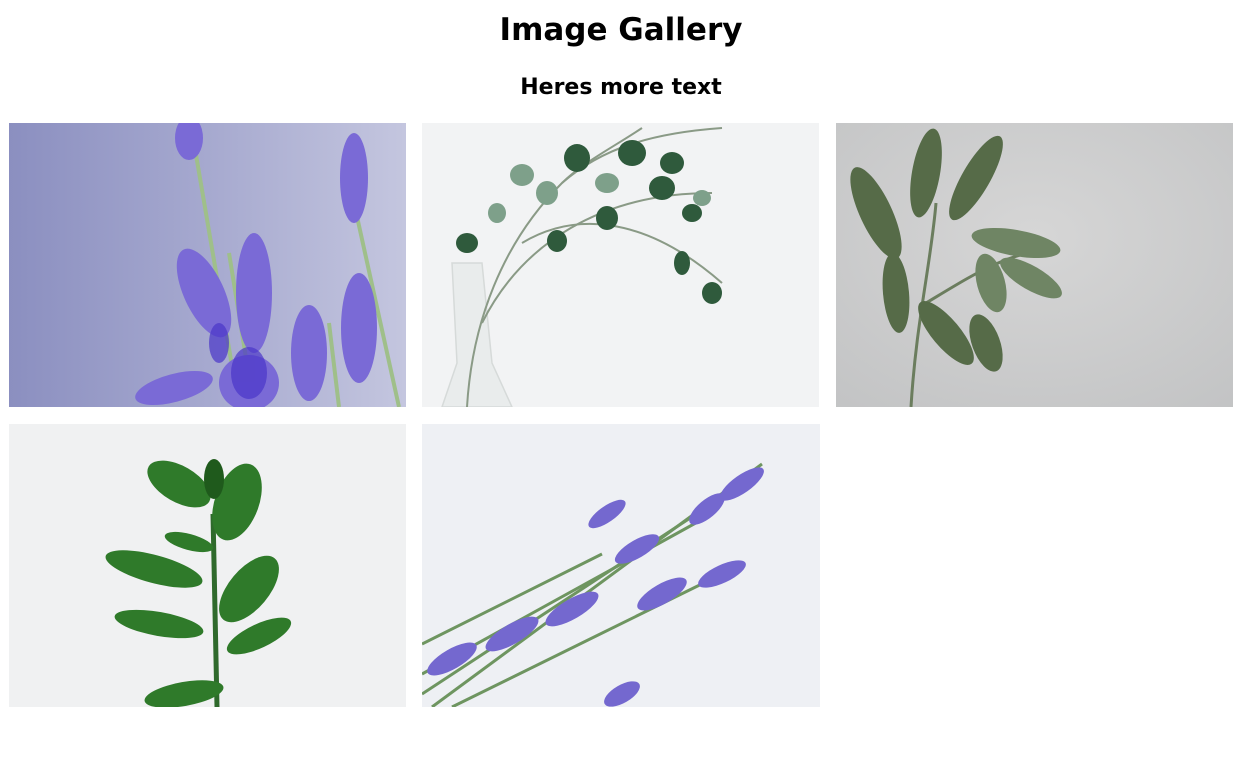  I want to click on gallery-image-lavender-bundle, so click(621, 565).